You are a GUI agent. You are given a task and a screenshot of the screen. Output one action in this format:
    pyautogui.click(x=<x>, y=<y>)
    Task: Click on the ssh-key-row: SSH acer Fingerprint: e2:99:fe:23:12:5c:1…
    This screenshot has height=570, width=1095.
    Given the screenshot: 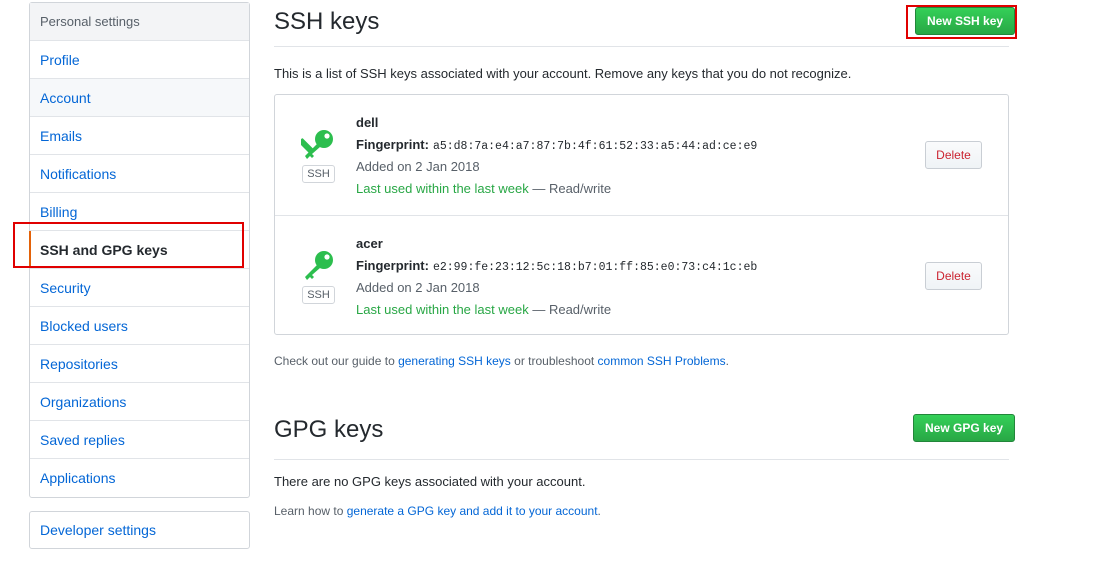 What is the action you would take?
    pyautogui.click(x=641, y=275)
    